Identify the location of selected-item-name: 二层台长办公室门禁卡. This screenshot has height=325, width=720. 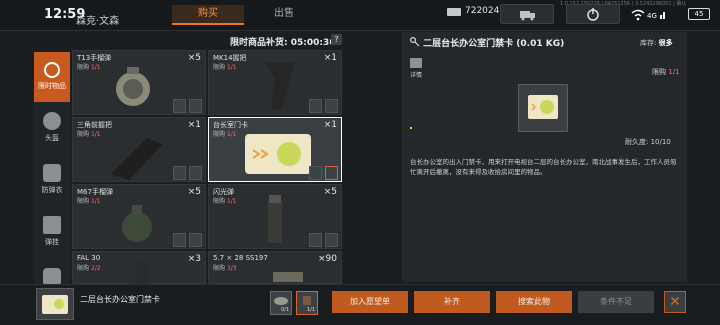
(120, 299).